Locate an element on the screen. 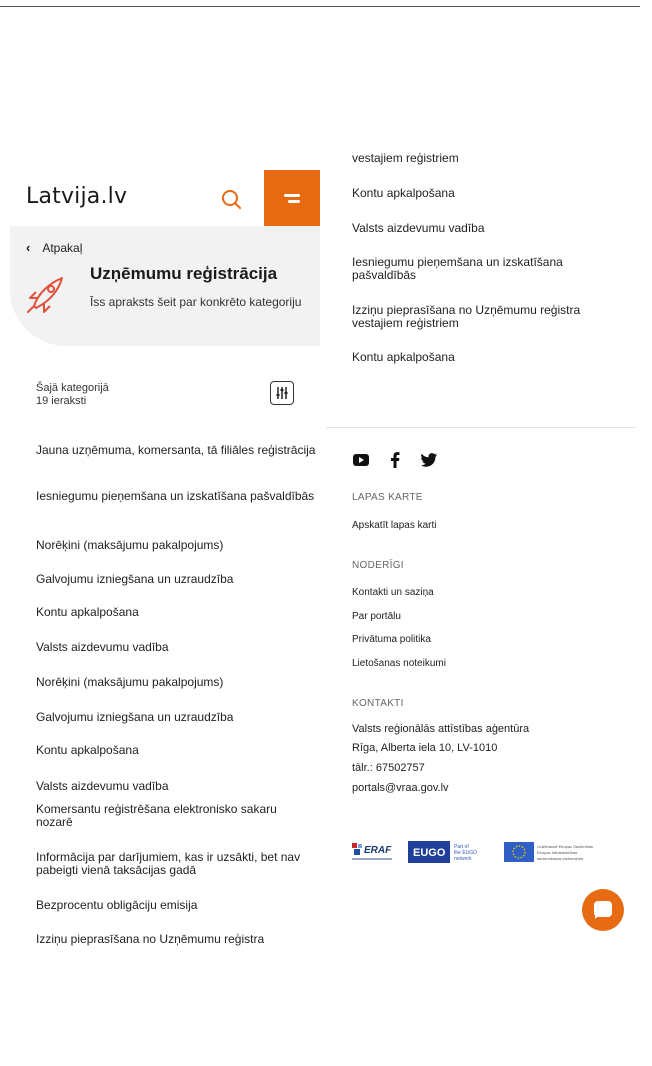 This screenshot has width=652, height=1066. twitter-icon is located at coordinates (429, 460).